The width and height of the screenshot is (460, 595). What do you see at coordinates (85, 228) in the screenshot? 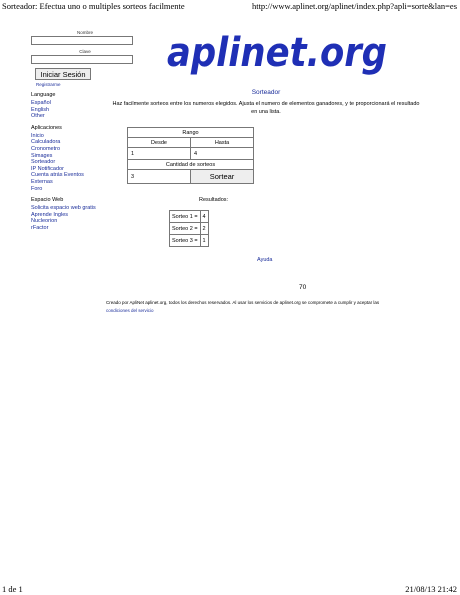
I see `web-link-rfactor: rFactor` at bounding box center [85, 228].